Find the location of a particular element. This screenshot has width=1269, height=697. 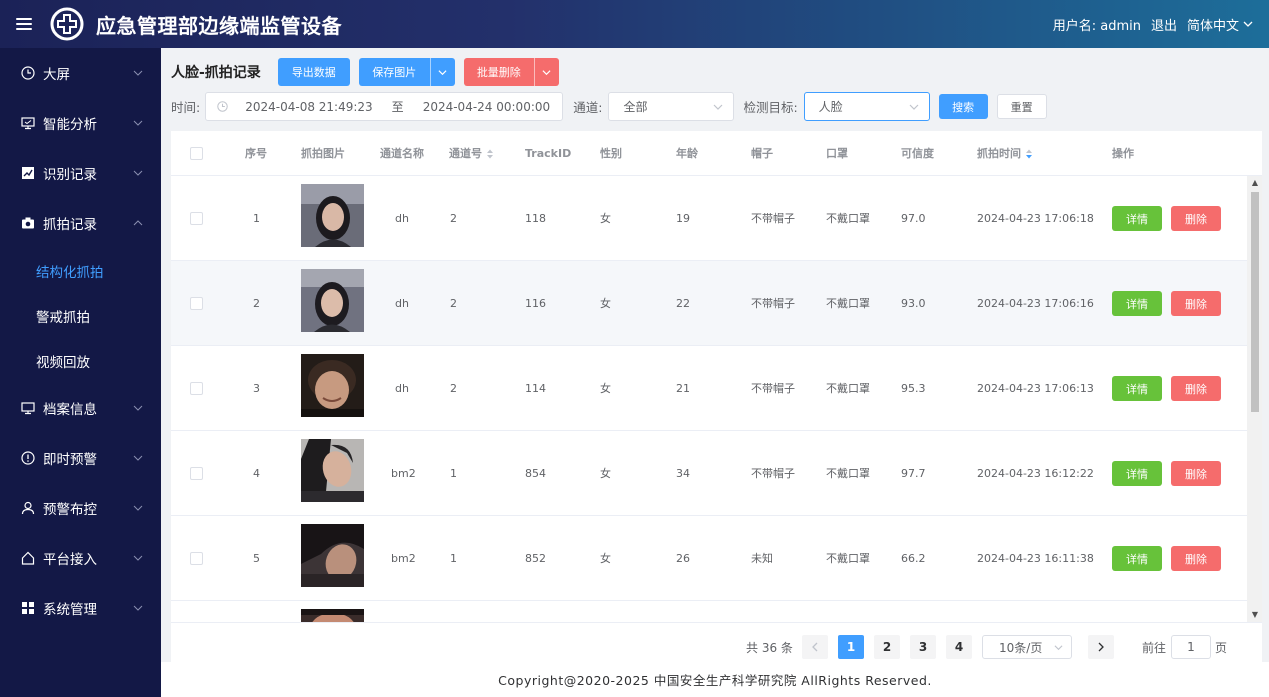

cell-age: 34 is located at coordinates (683, 473).